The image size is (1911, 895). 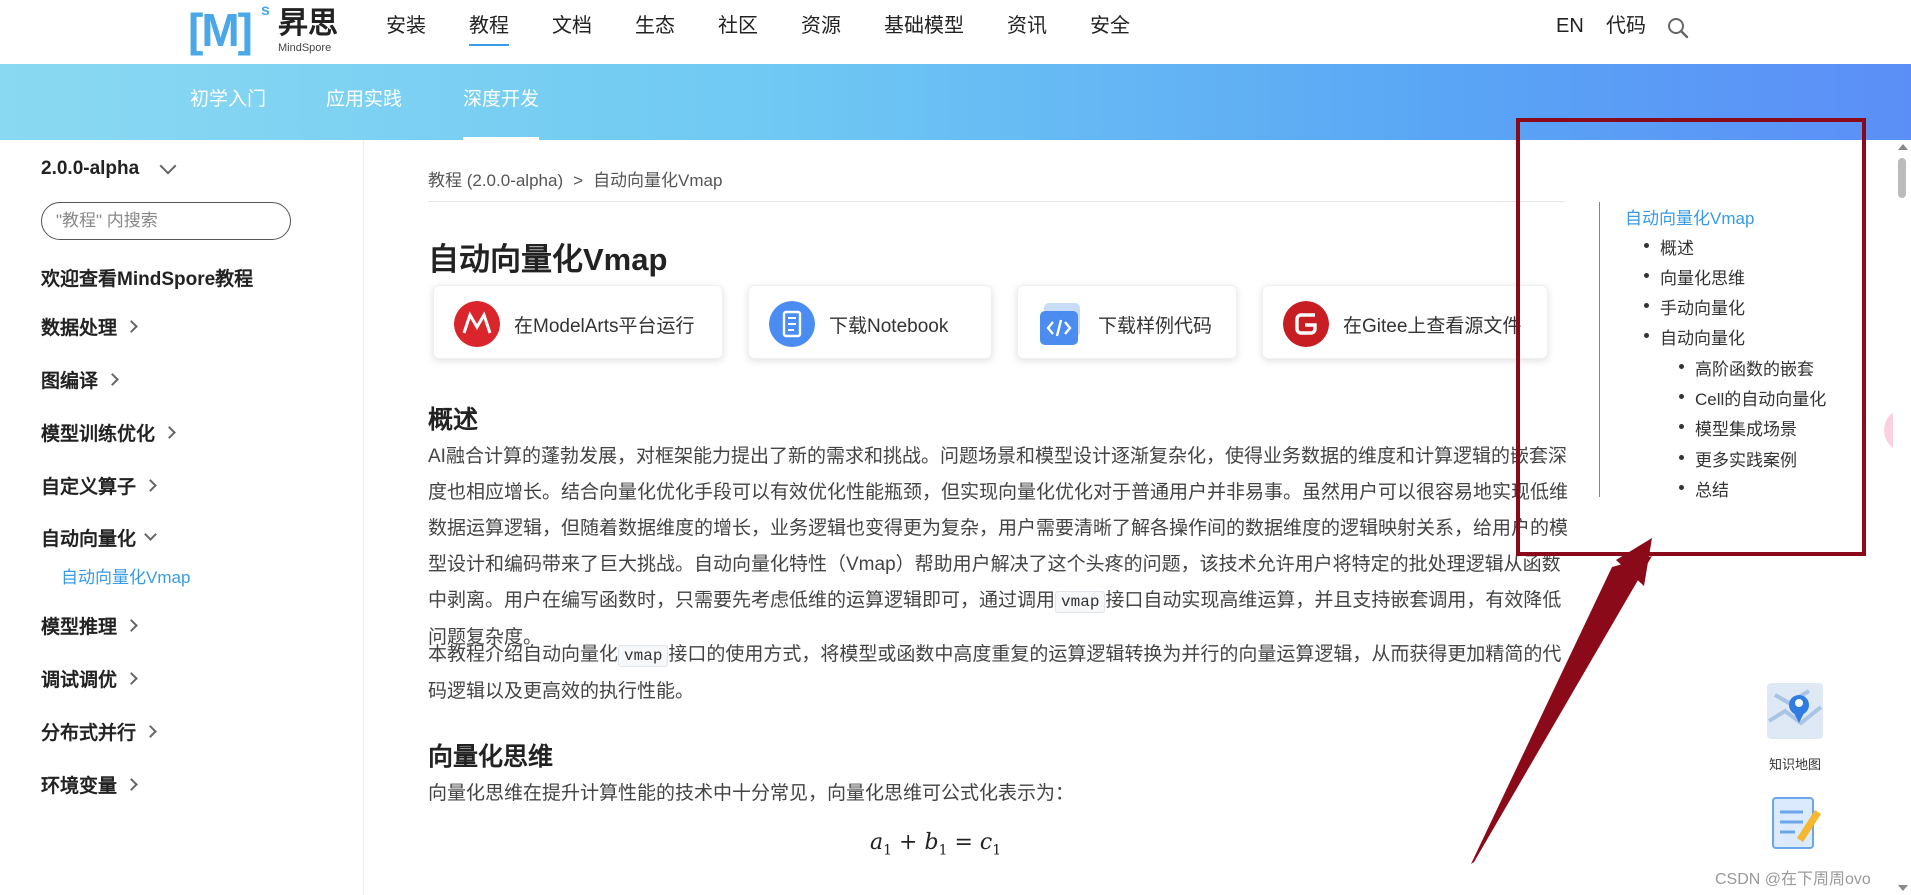 I want to click on nav-resources: 资源, so click(x=821, y=26).